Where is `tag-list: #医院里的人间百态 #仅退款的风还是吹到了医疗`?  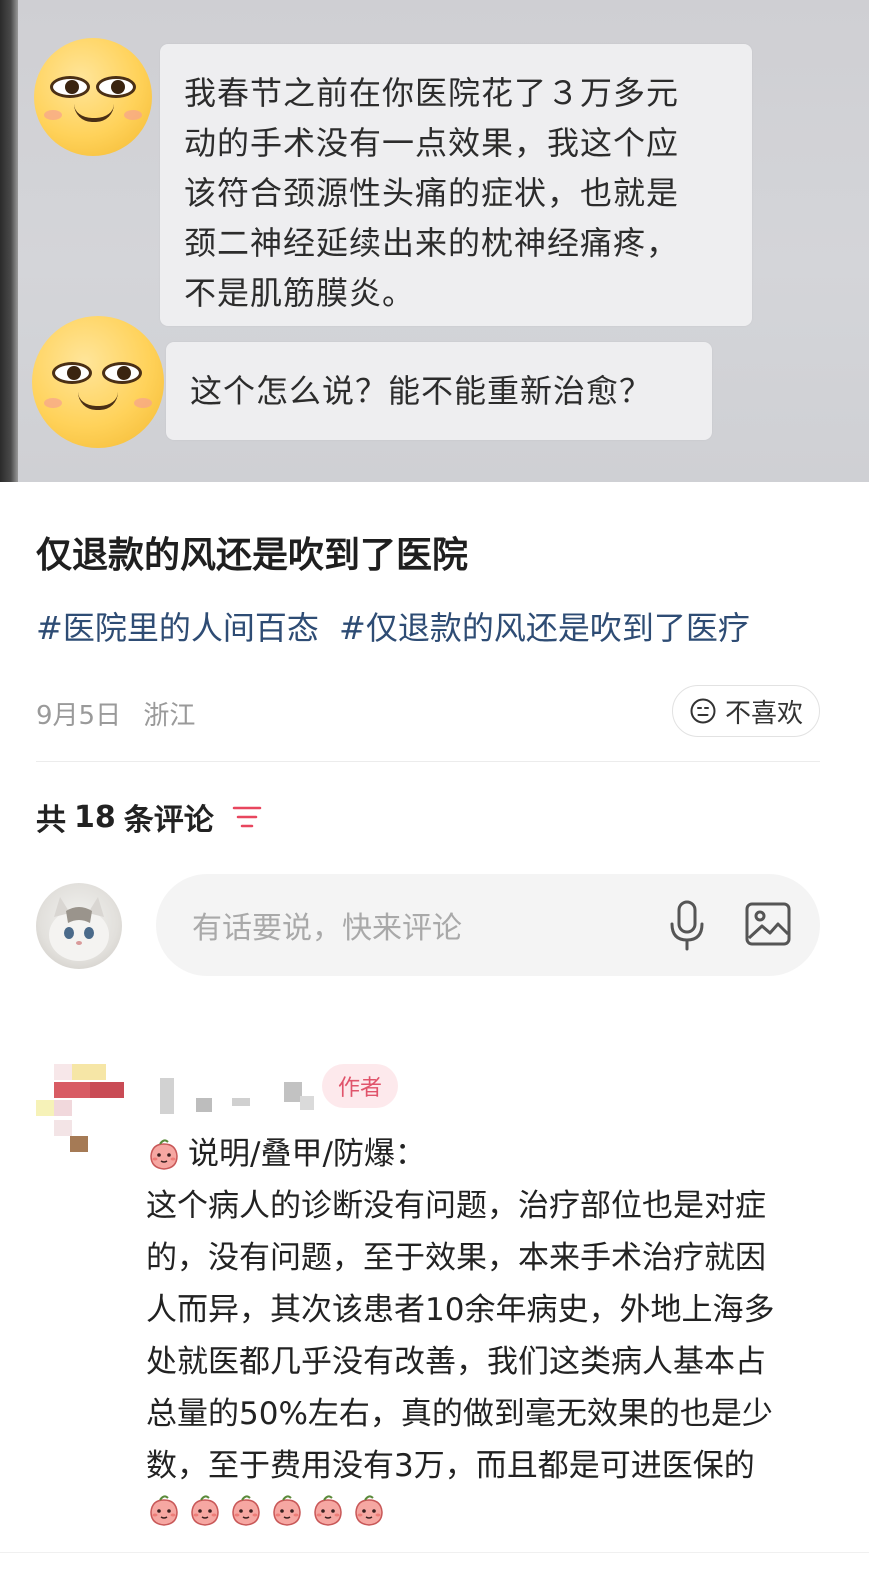 tag-list: #医院里的人间百态 #仅退款的风还是吹到了医疗 is located at coordinates (398, 626).